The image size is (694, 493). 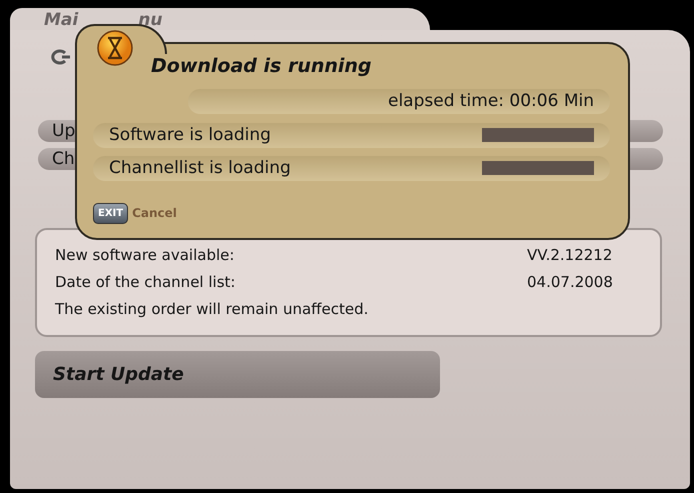 What do you see at coordinates (200, 168) in the screenshot?
I see `task-label: Channellist is loading` at bounding box center [200, 168].